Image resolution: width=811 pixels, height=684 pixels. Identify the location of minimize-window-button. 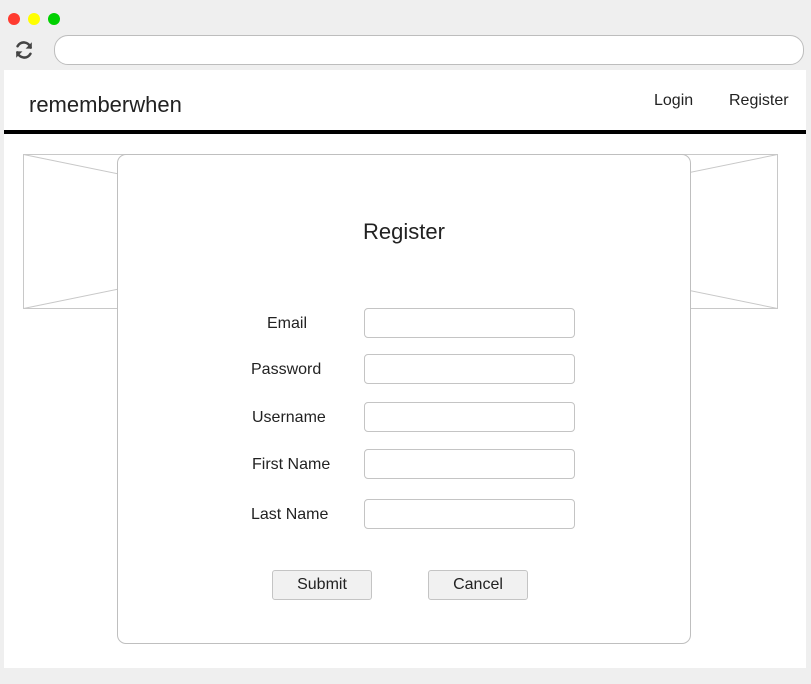
(34, 19).